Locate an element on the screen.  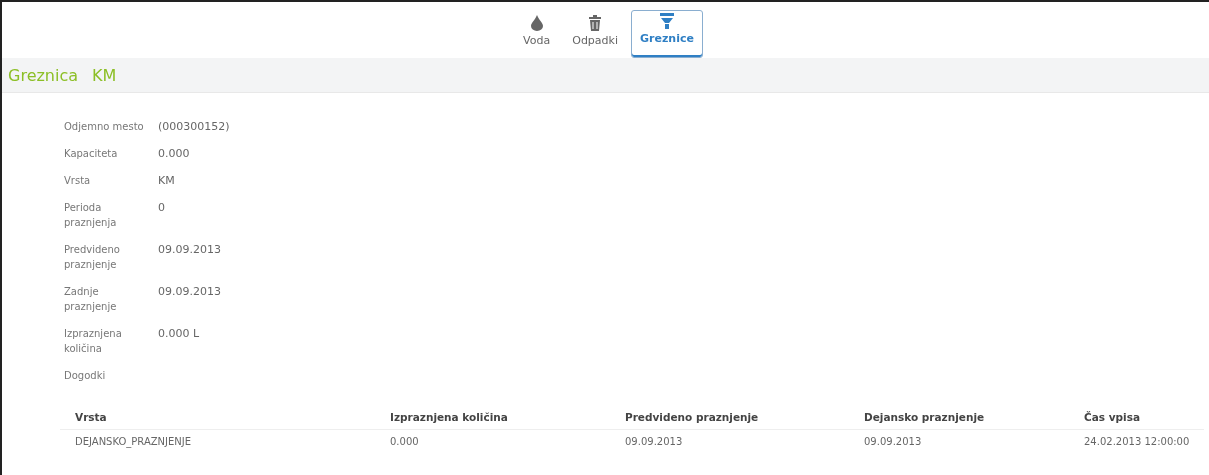
field-label: Dogodki is located at coordinates (85, 376).